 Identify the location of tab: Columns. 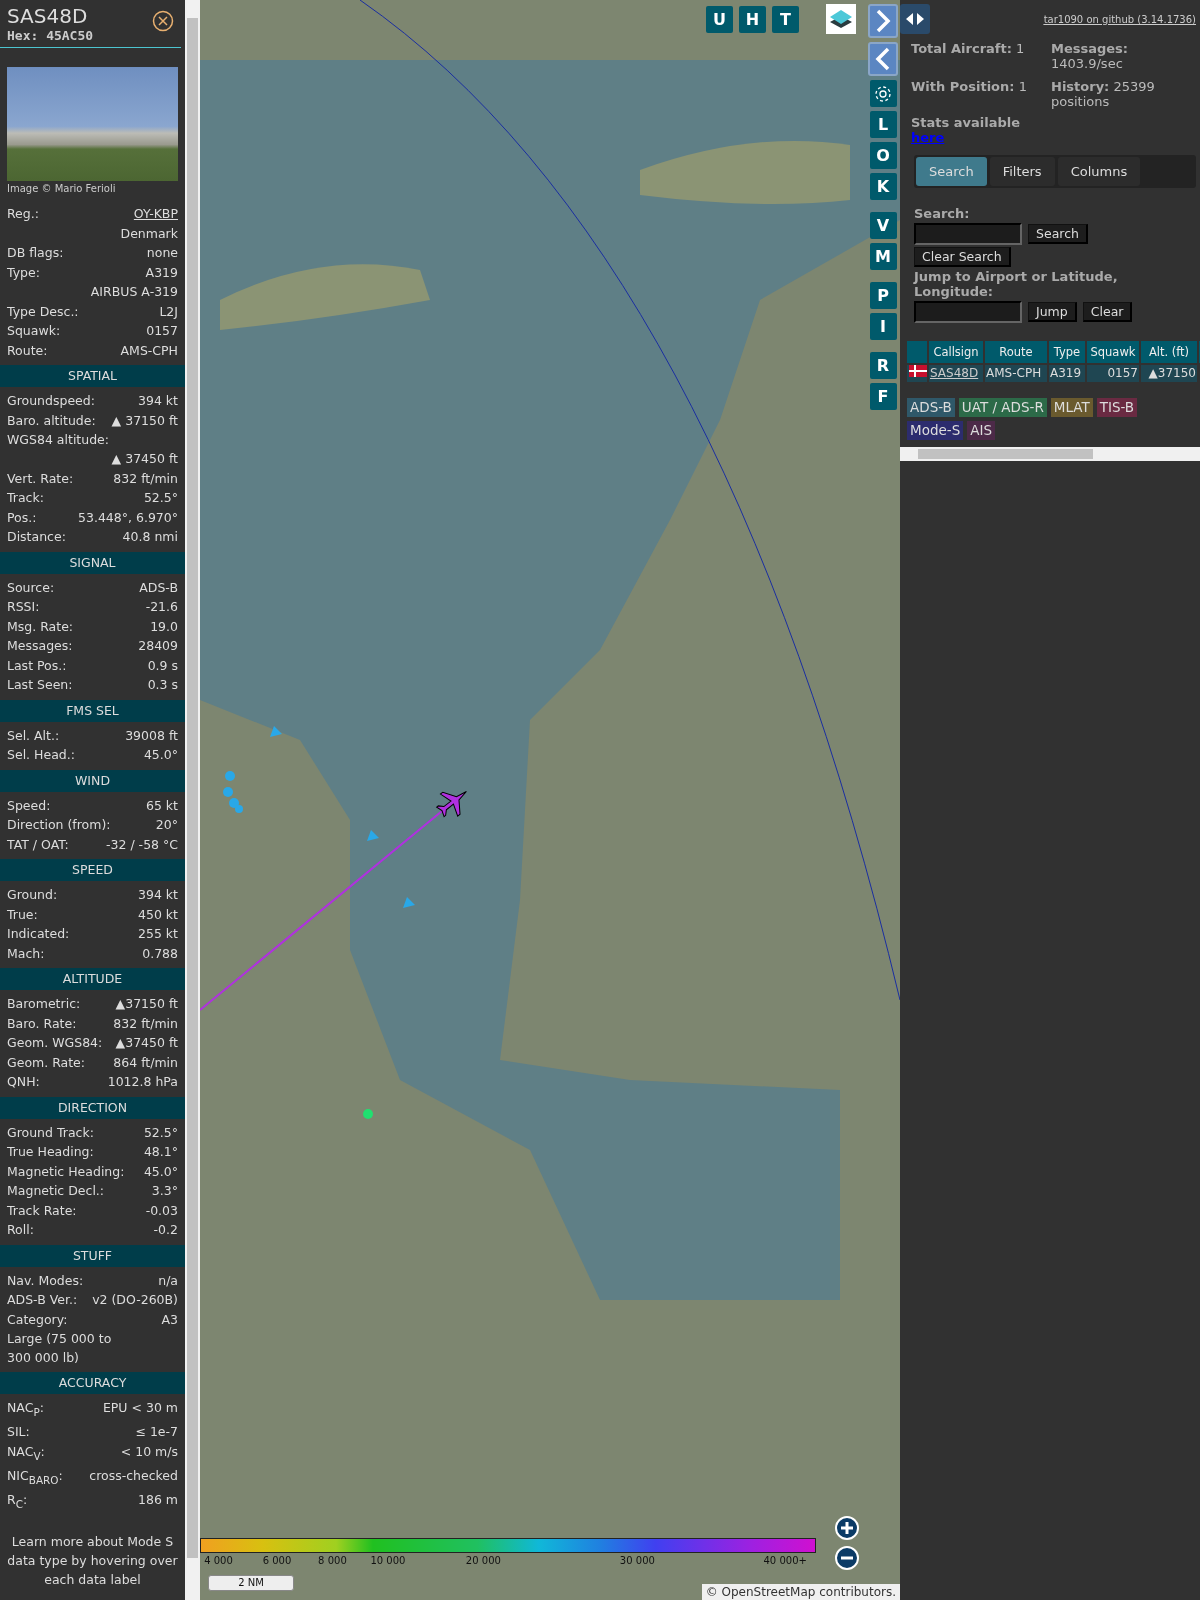
(1099, 171).